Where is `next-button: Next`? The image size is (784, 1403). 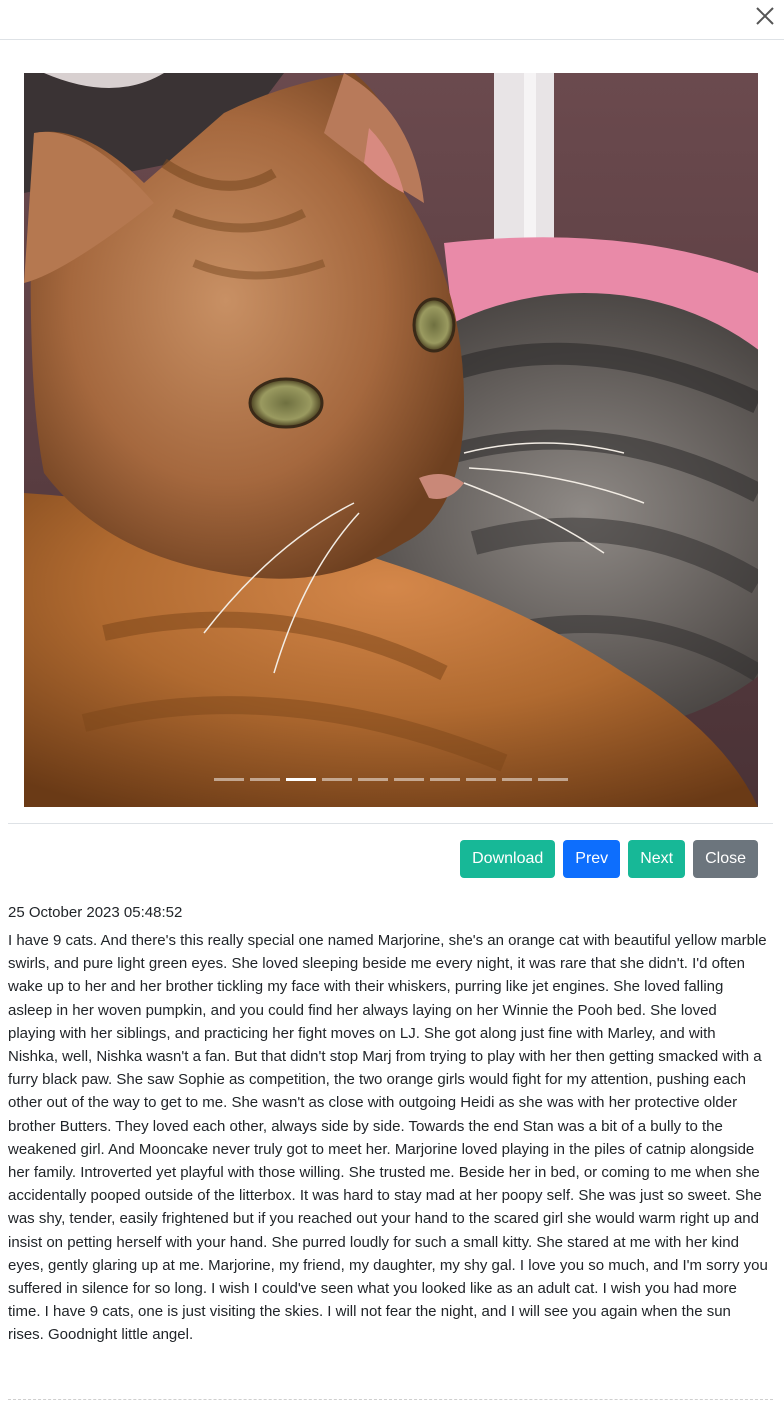
next-button: Next is located at coordinates (657, 859).